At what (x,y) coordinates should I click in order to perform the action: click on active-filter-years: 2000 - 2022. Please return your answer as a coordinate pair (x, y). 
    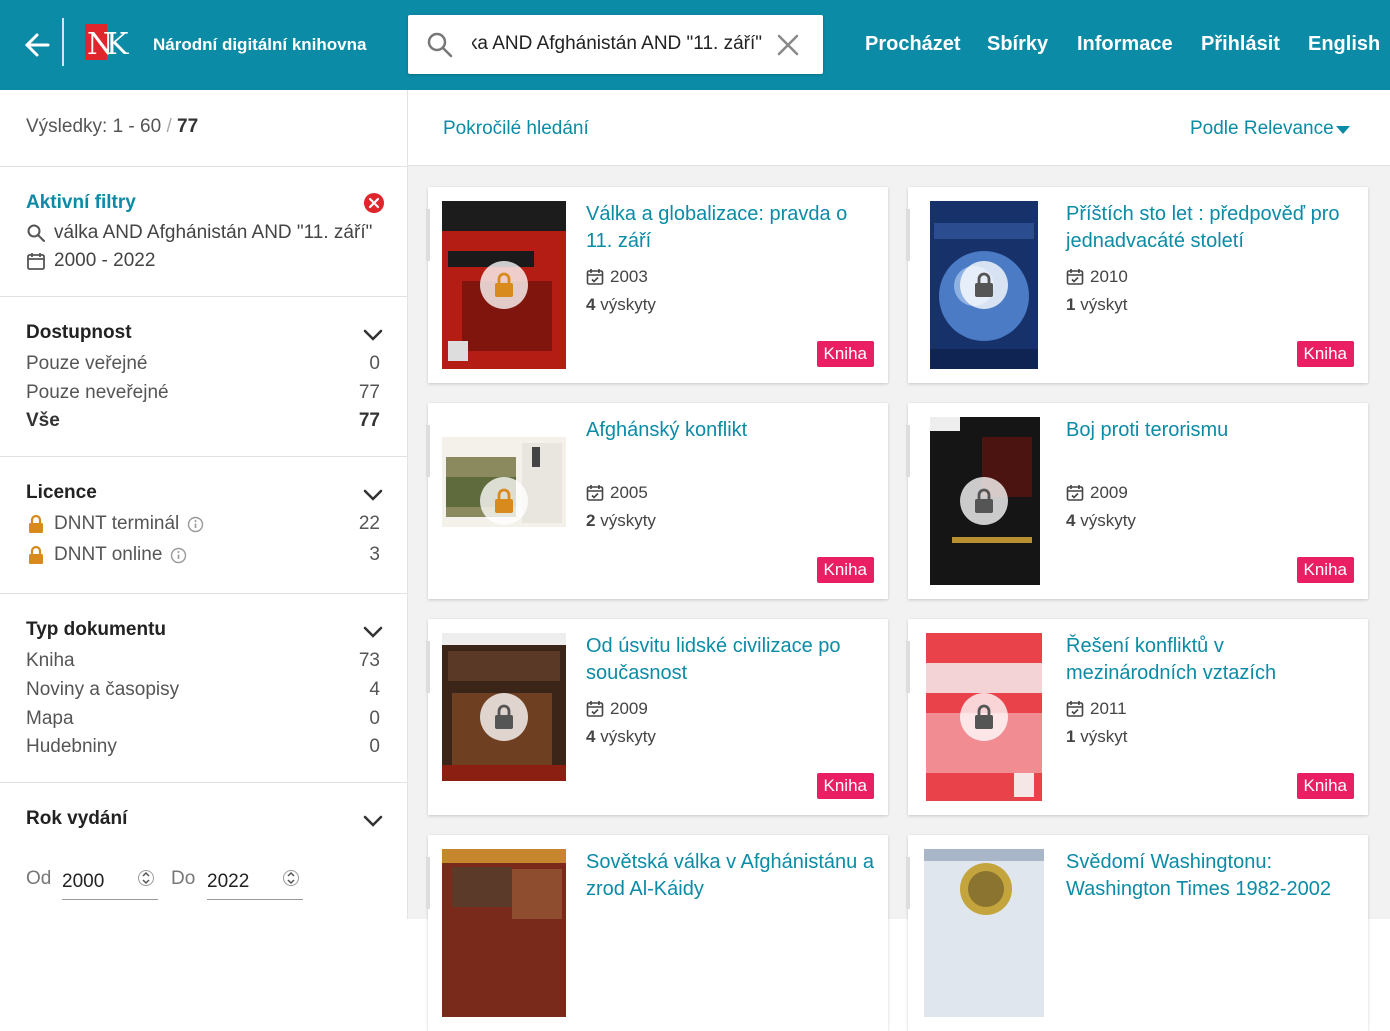
    Looking at the image, I should click on (90, 261).